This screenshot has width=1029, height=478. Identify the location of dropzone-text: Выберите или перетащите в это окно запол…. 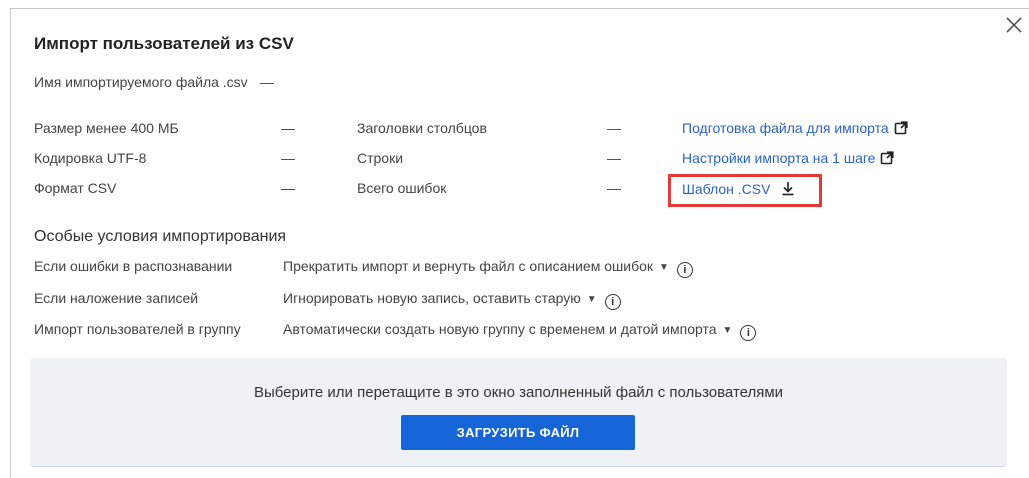
(518, 392).